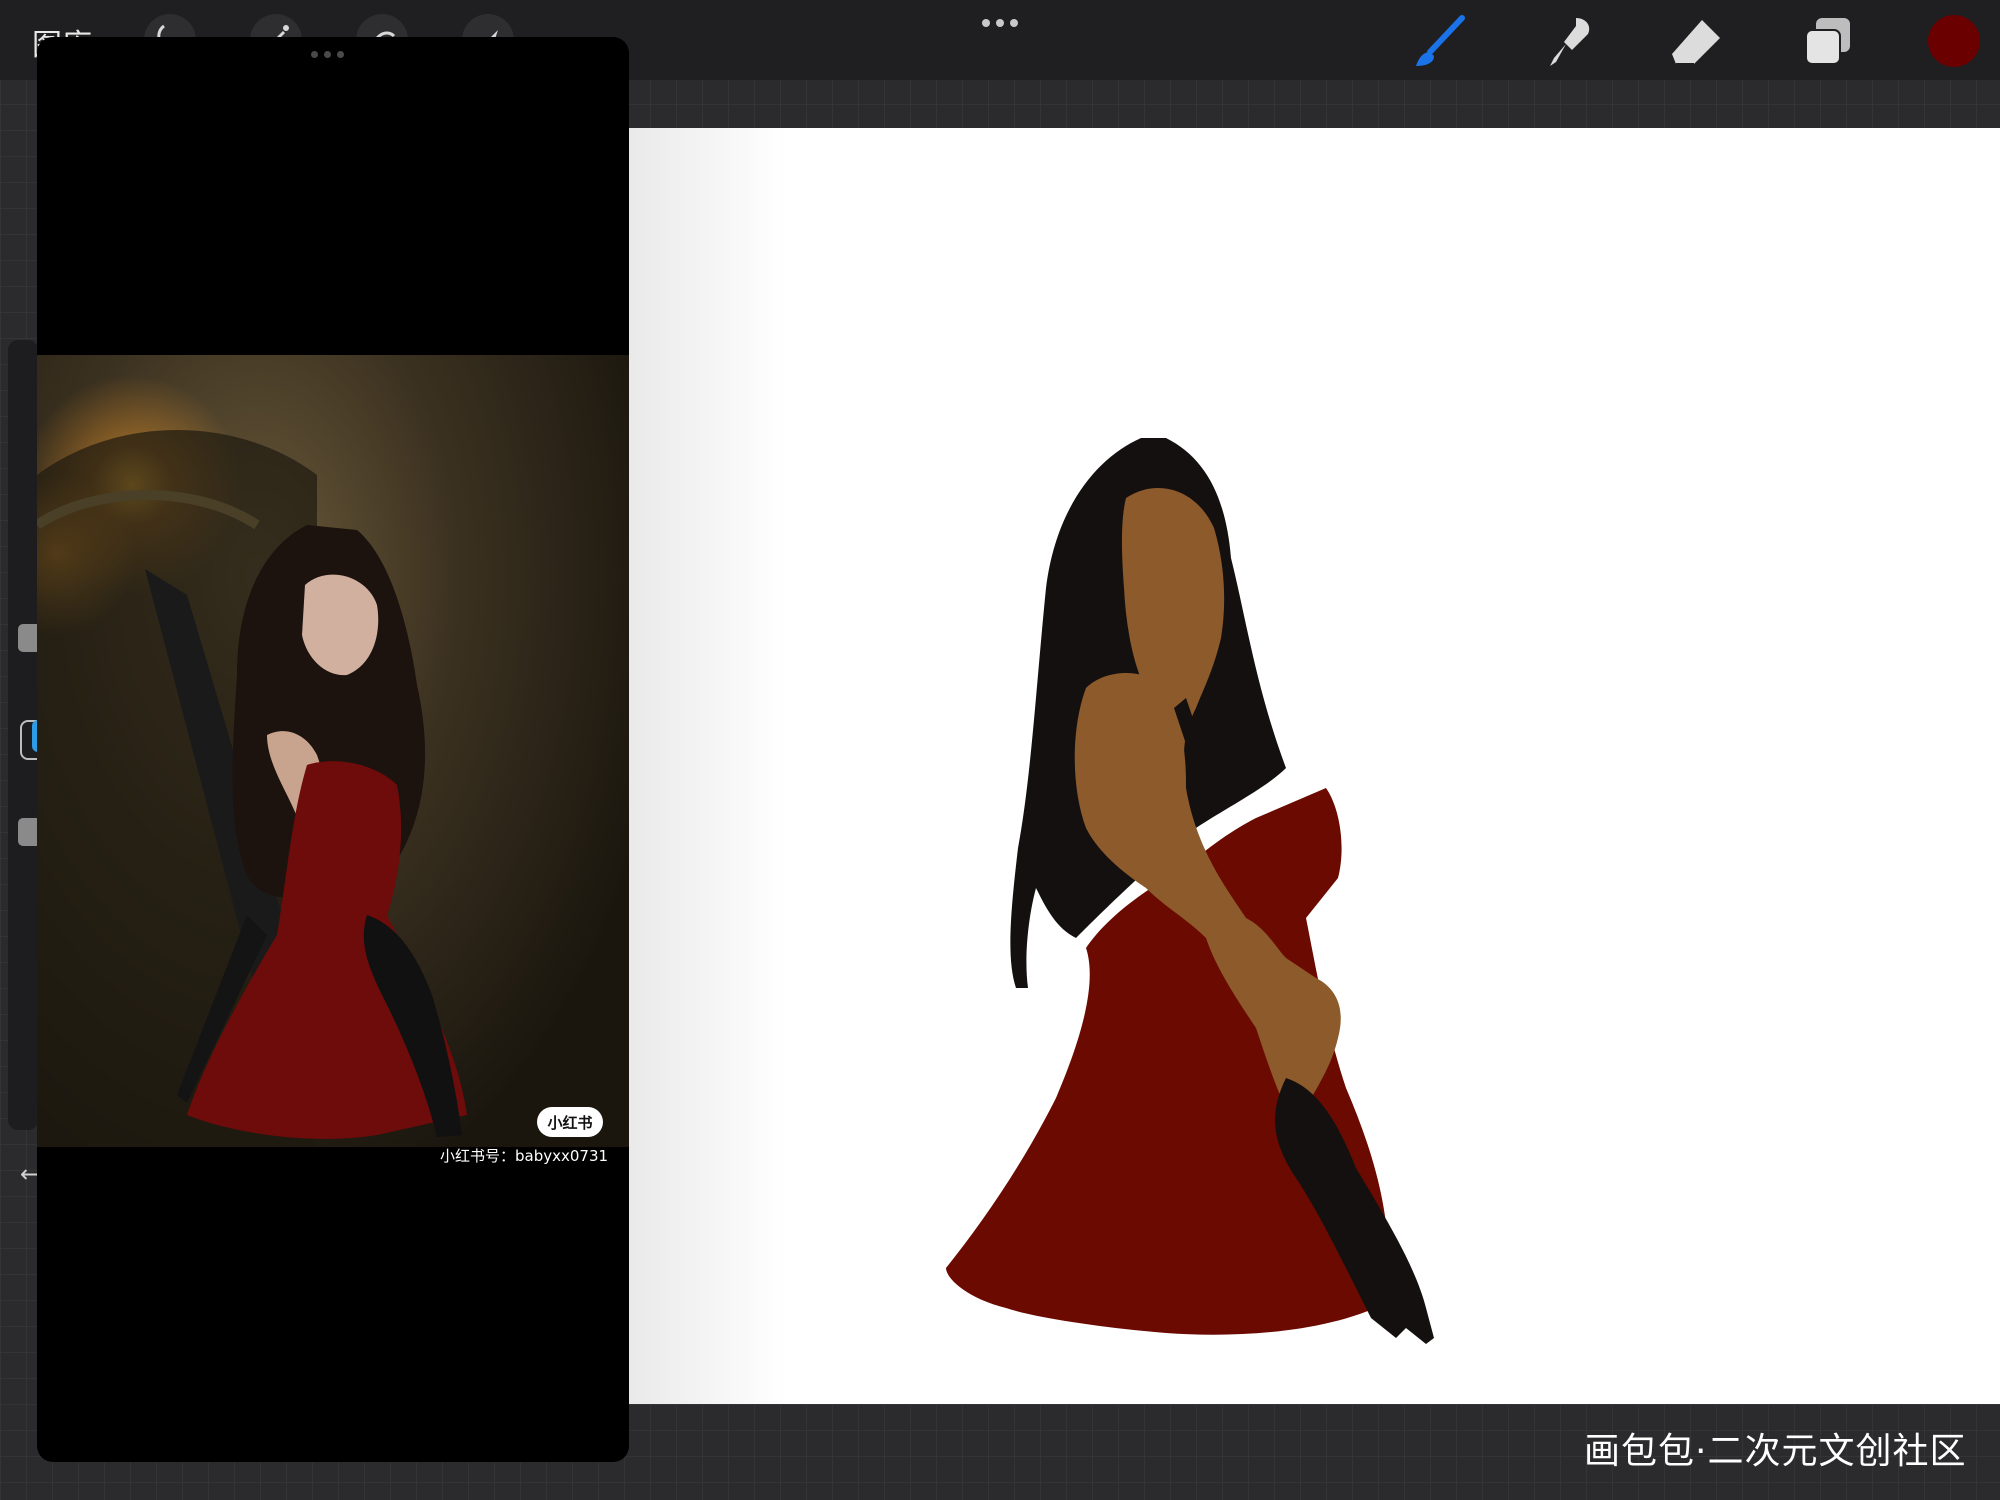  I want to click on xiaohongshu-badge: 小红书, so click(570, 1122).